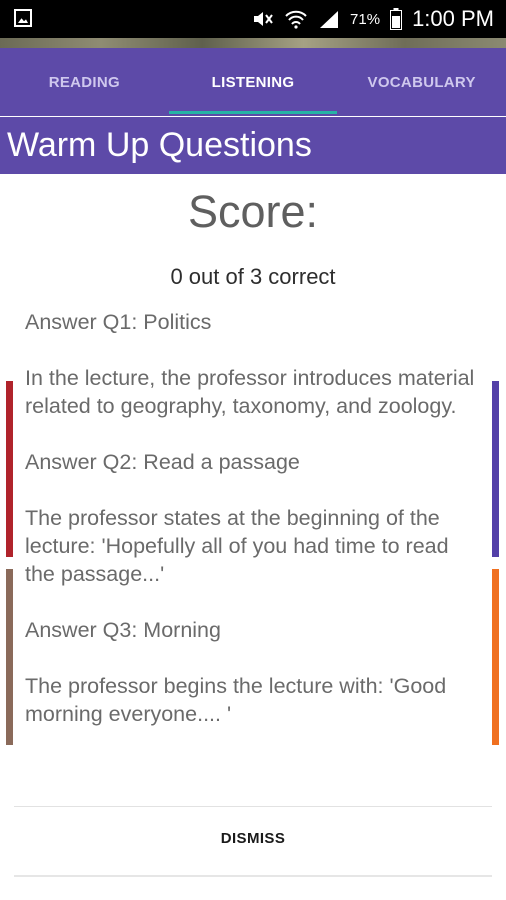 Image resolution: width=506 pixels, height=900 pixels. What do you see at coordinates (495, 469) in the screenshot?
I see `right-edge-bar-purple` at bounding box center [495, 469].